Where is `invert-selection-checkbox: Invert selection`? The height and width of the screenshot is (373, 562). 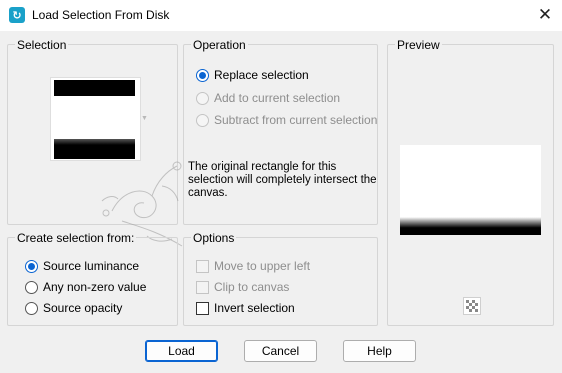 invert-selection-checkbox: Invert selection is located at coordinates (245, 308).